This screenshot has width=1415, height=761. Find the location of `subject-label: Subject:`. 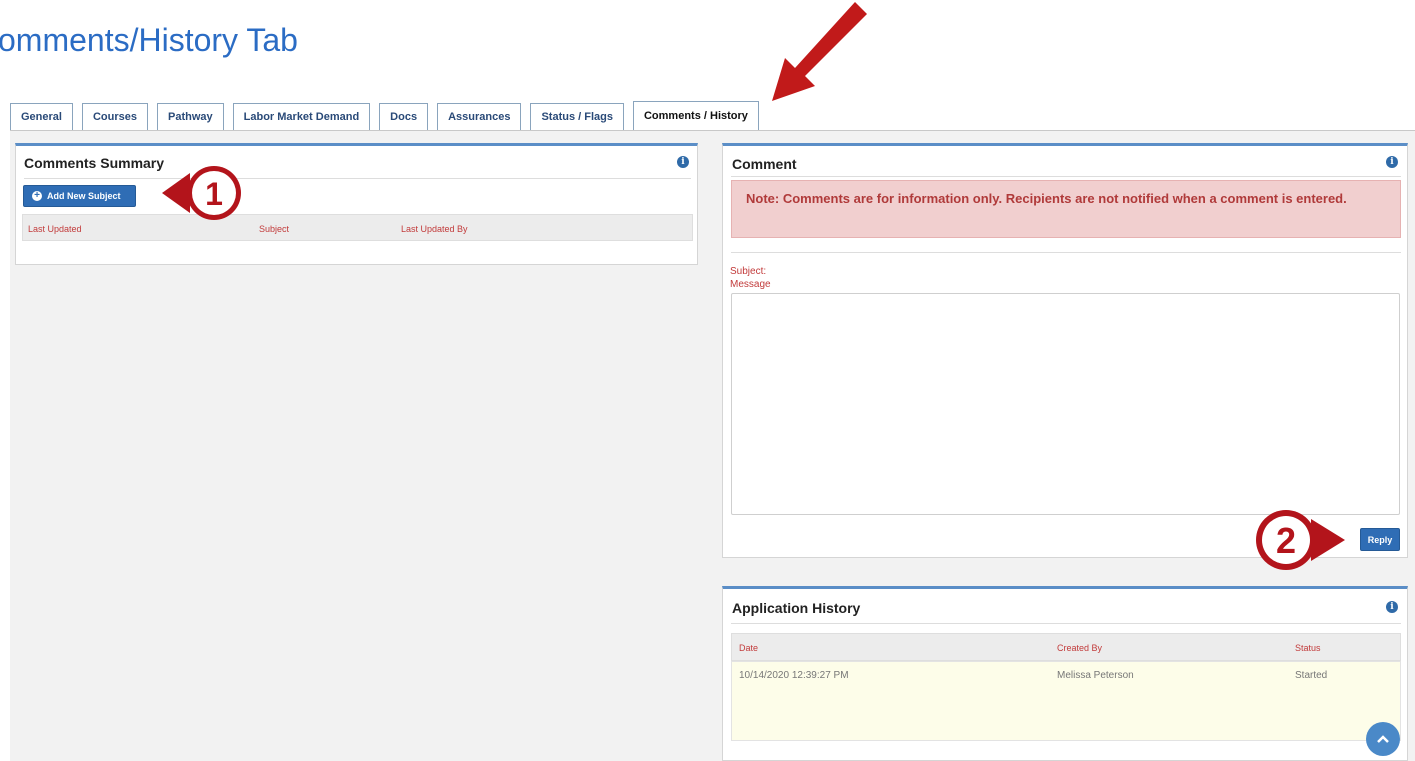

subject-label: Subject: is located at coordinates (748, 271).